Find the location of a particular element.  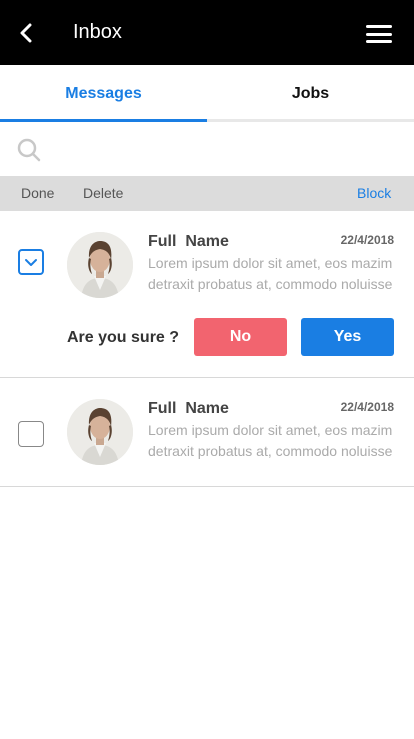

search-input is located at coordinates (227, 149).